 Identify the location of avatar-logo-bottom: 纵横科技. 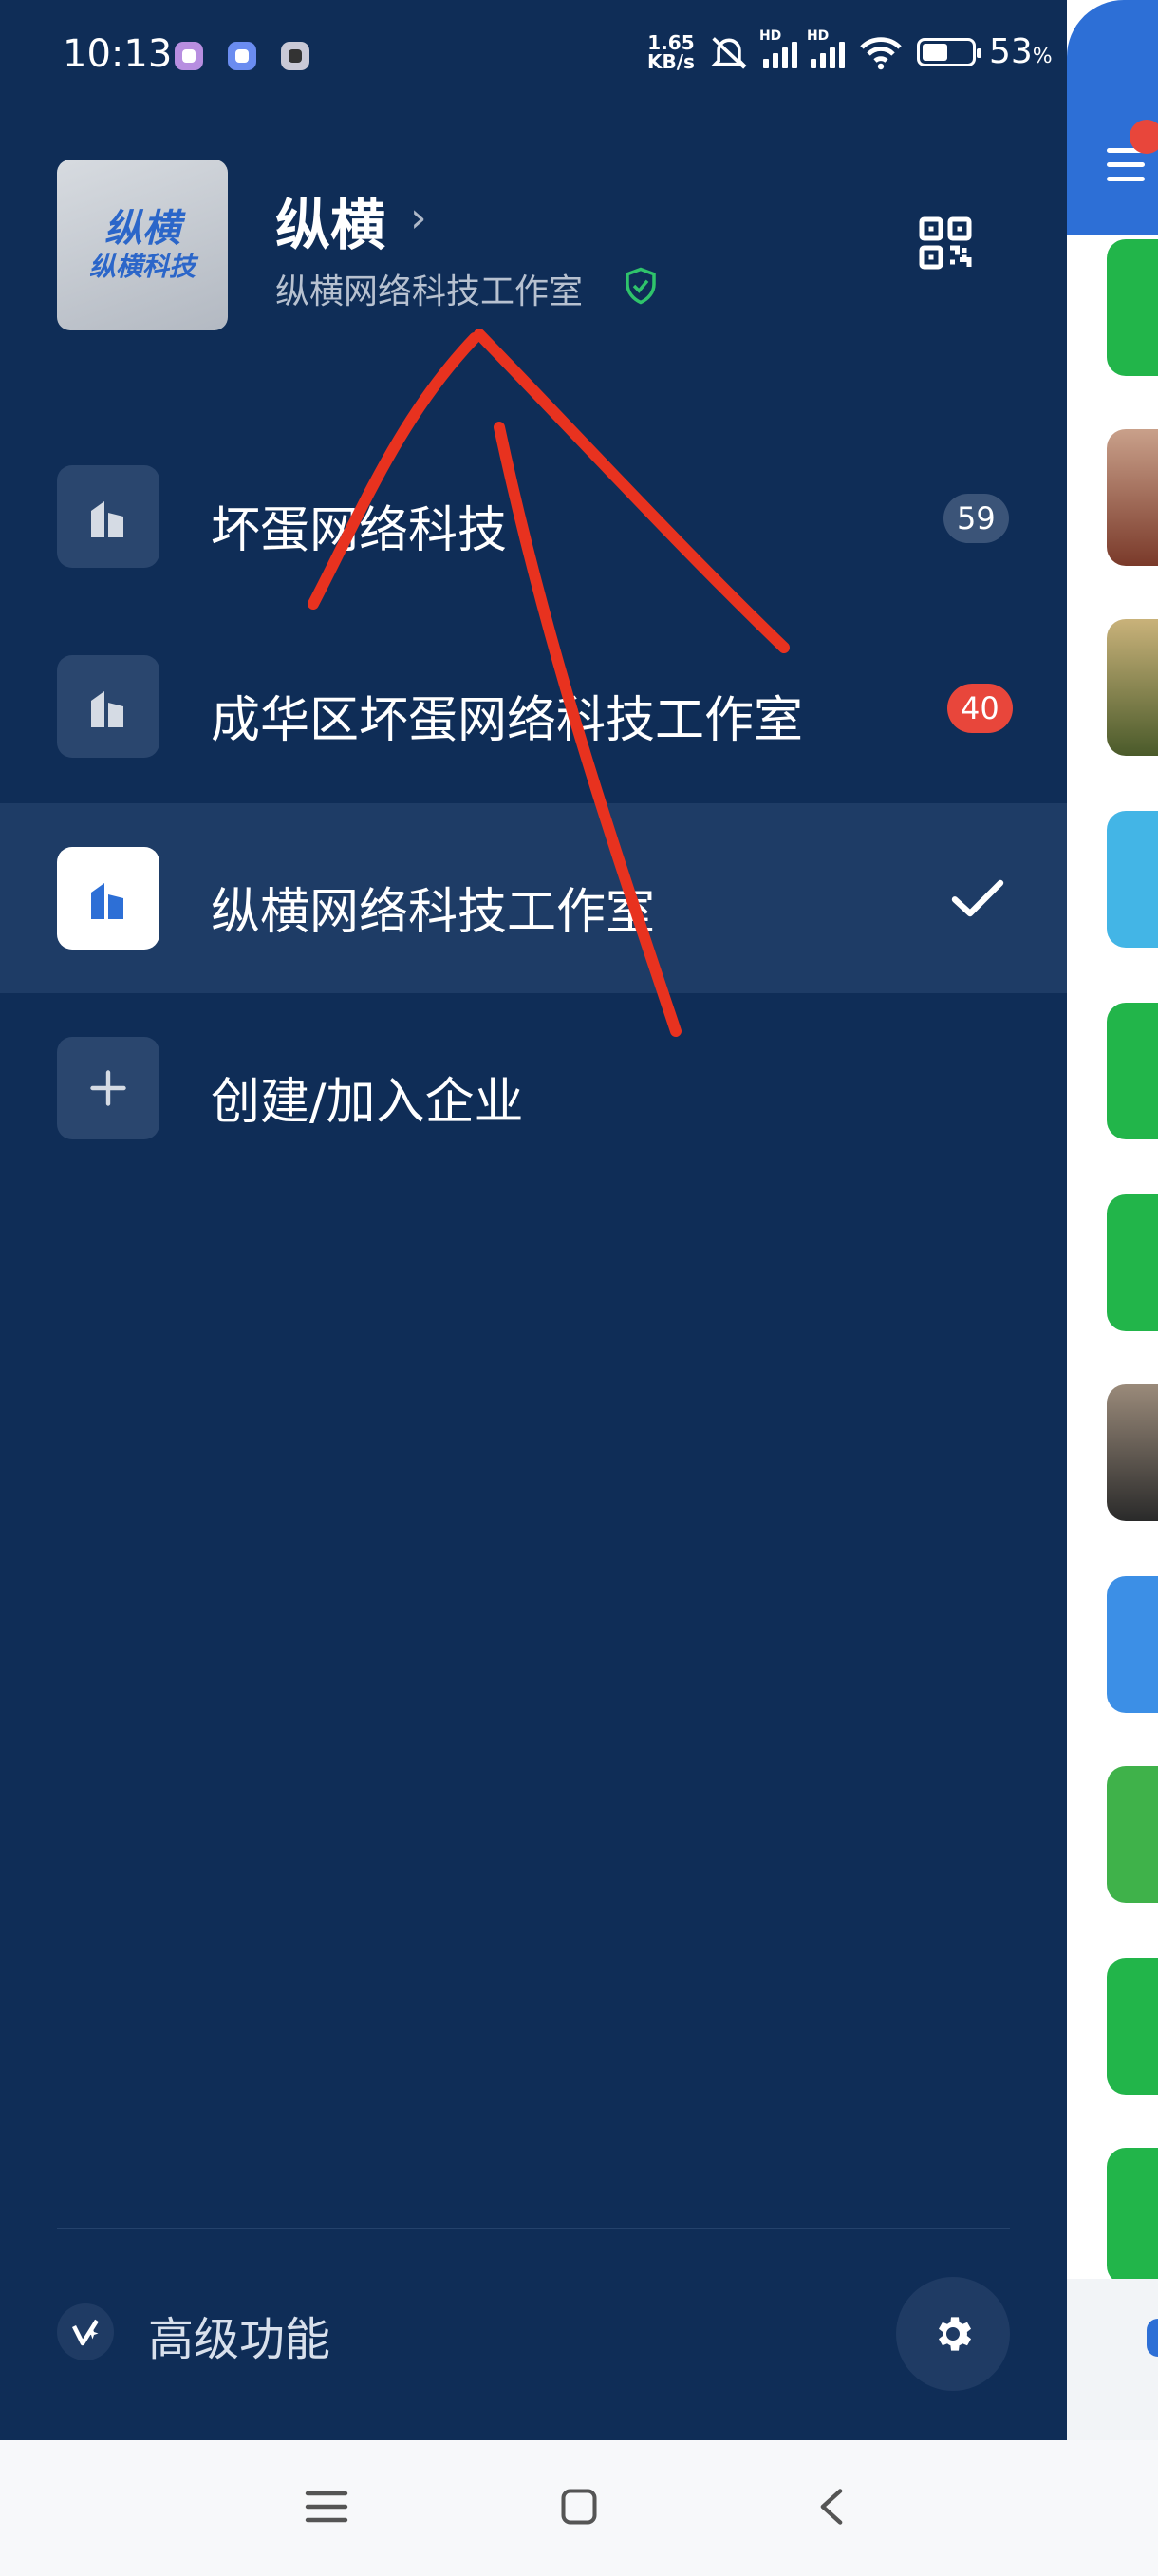
(142, 266).